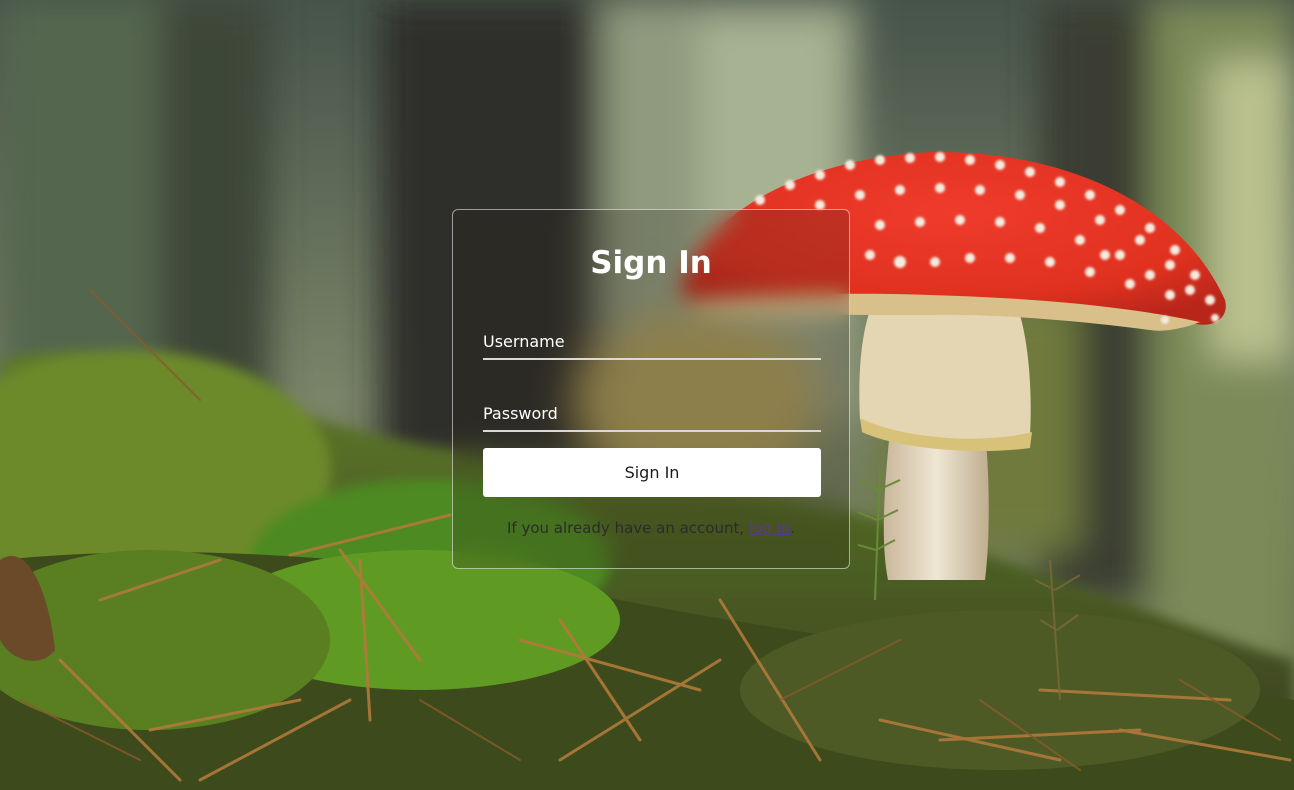  Describe the element at coordinates (792, 528) in the screenshot. I see `account-prompt-suffix: .` at that location.